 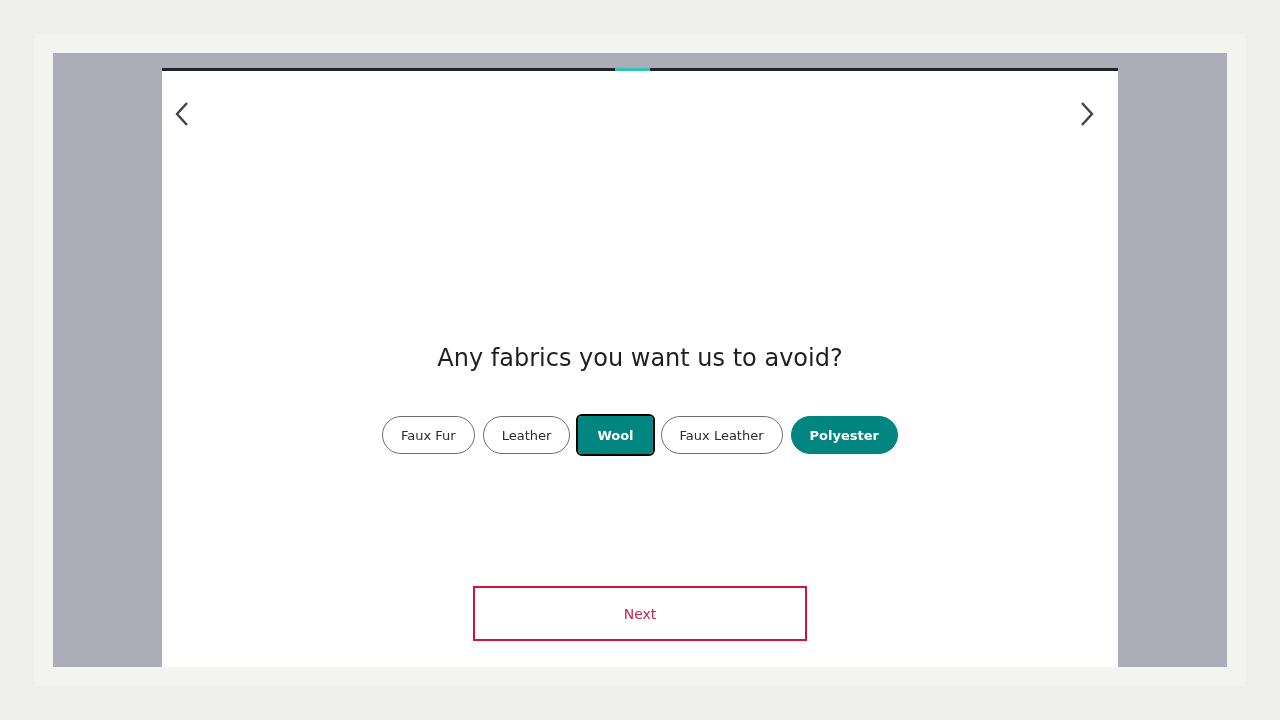 What do you see at coordinates (428, 435) in the screenshot?
I see `fabric-option: Faux Fur` at bounding box center [428, 435].